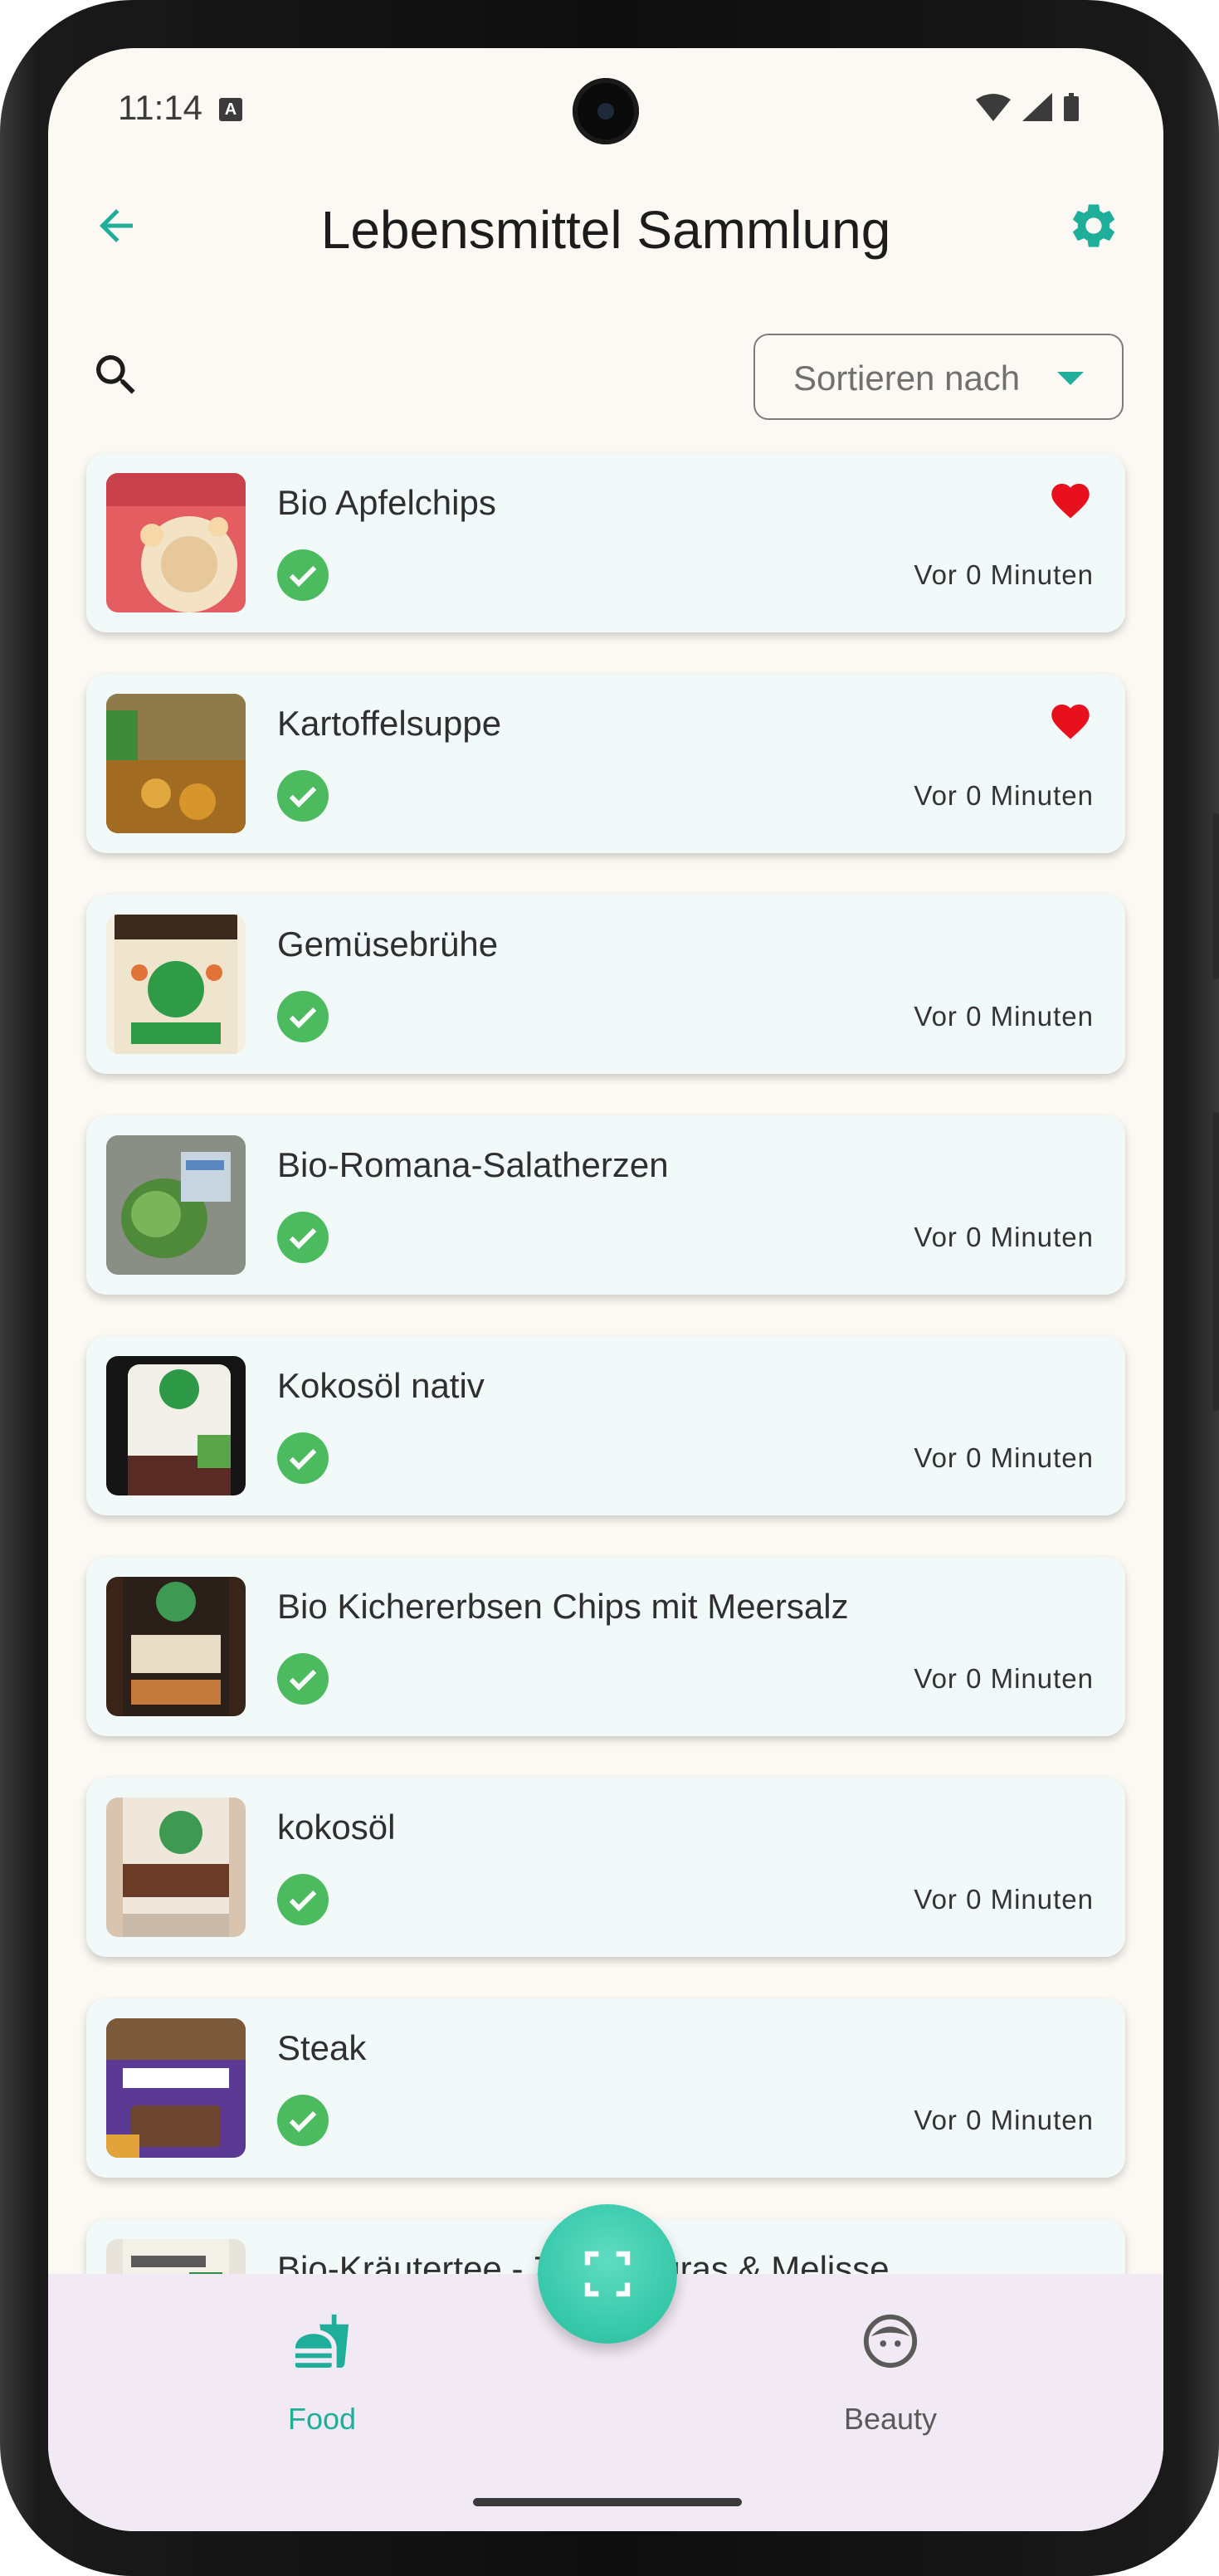 This screenshot has width=1219, height=2576. I want to click on notification-indicator: A, so click(231, 109).